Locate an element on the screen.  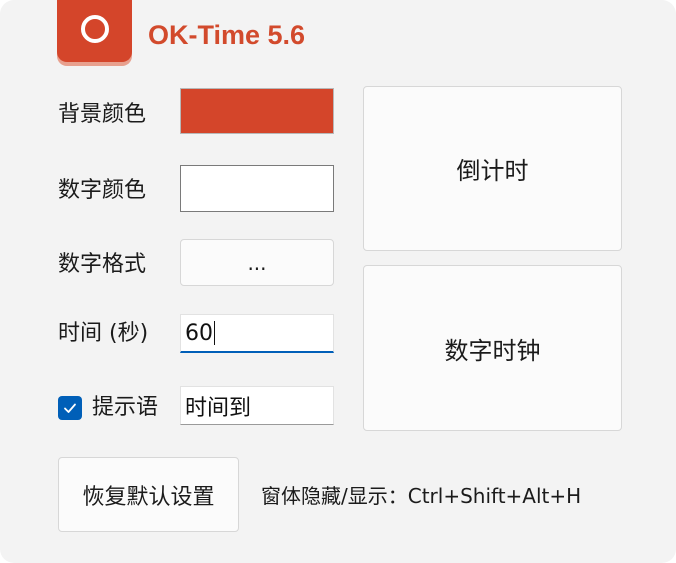
time-seconds-input: 60 is located at coordinates (257, 333).